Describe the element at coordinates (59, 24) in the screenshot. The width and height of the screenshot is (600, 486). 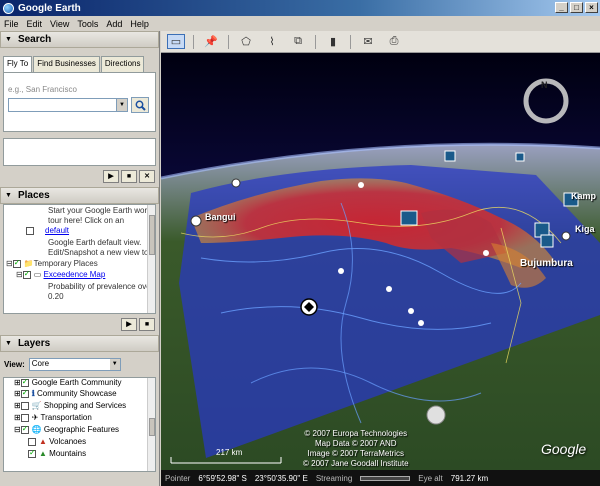
I see `menu-view: View` at that location.